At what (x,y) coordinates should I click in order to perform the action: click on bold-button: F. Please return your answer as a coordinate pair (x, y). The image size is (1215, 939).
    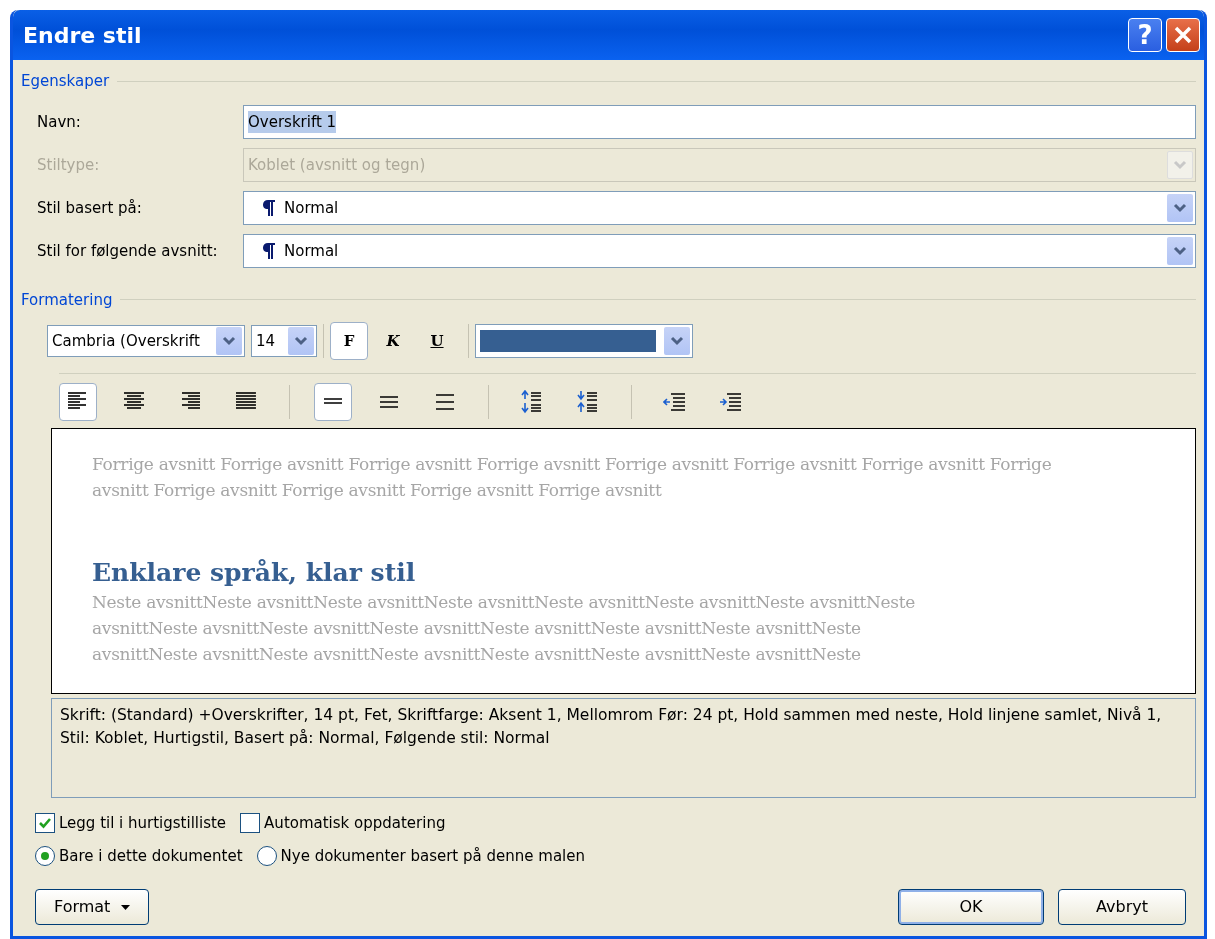
    Looking at the image, I should click on (349, 341).